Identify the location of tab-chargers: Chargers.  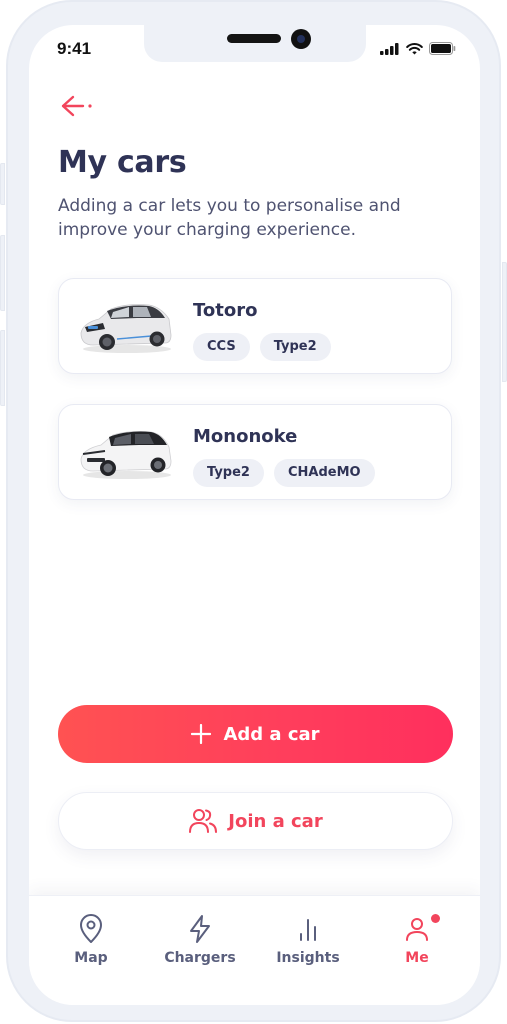
(200, 940).